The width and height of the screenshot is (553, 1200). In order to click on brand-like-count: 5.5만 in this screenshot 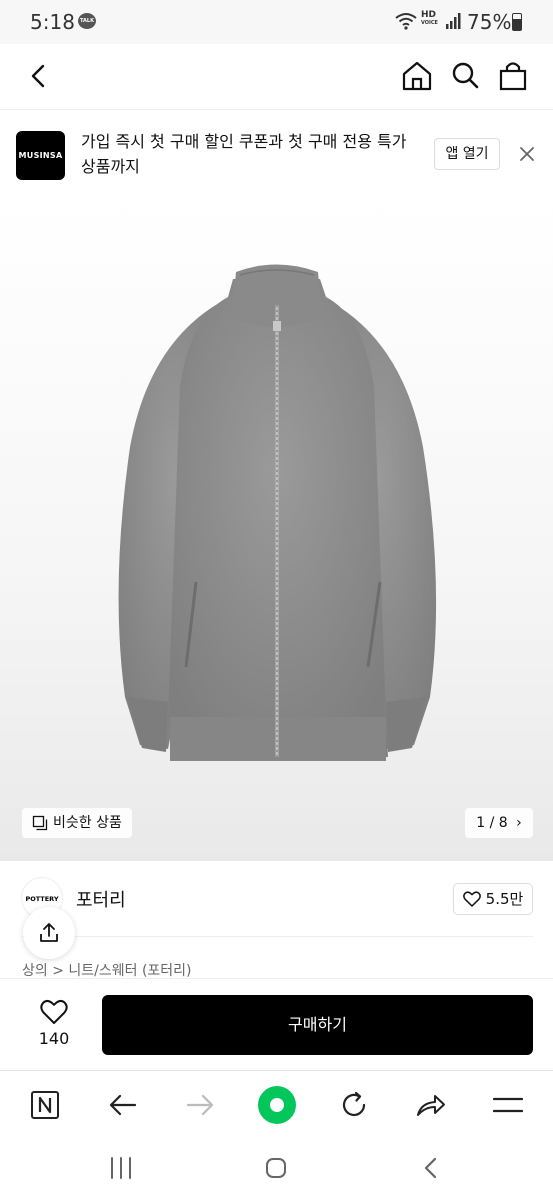, I will do `click(504, 899)`.